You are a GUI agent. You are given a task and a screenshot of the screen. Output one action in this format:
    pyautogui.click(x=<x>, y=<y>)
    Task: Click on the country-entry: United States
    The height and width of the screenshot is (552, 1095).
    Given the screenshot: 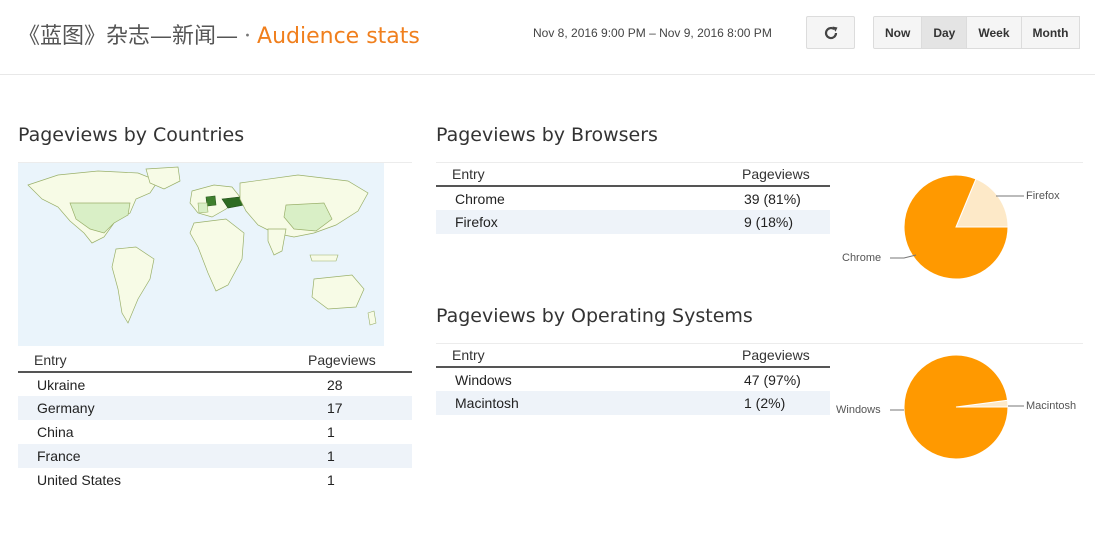 What is the action you would take?
    pyautogui.click(x=79, y=480)
    